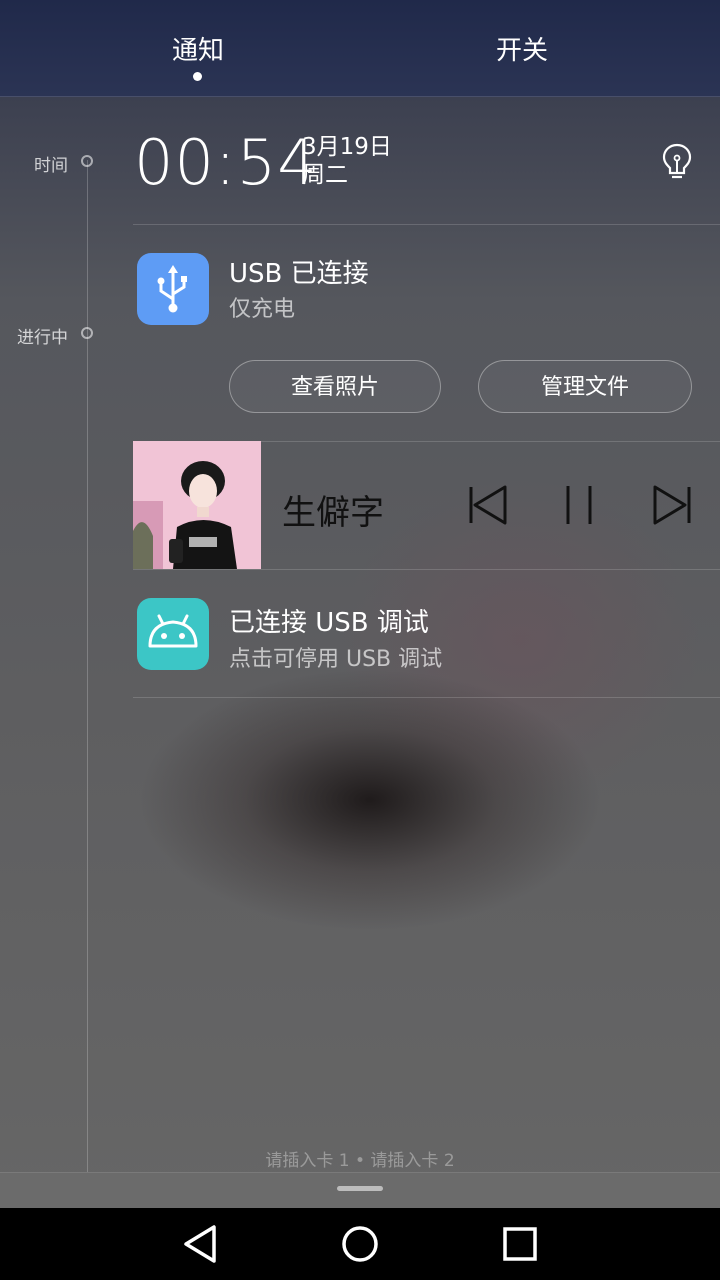 This screenshot has height=1280, width=720. What do you see at coordinates (200, 1244) in the screenshot?
I see `back-icon` at bounding box center [200, 1244].